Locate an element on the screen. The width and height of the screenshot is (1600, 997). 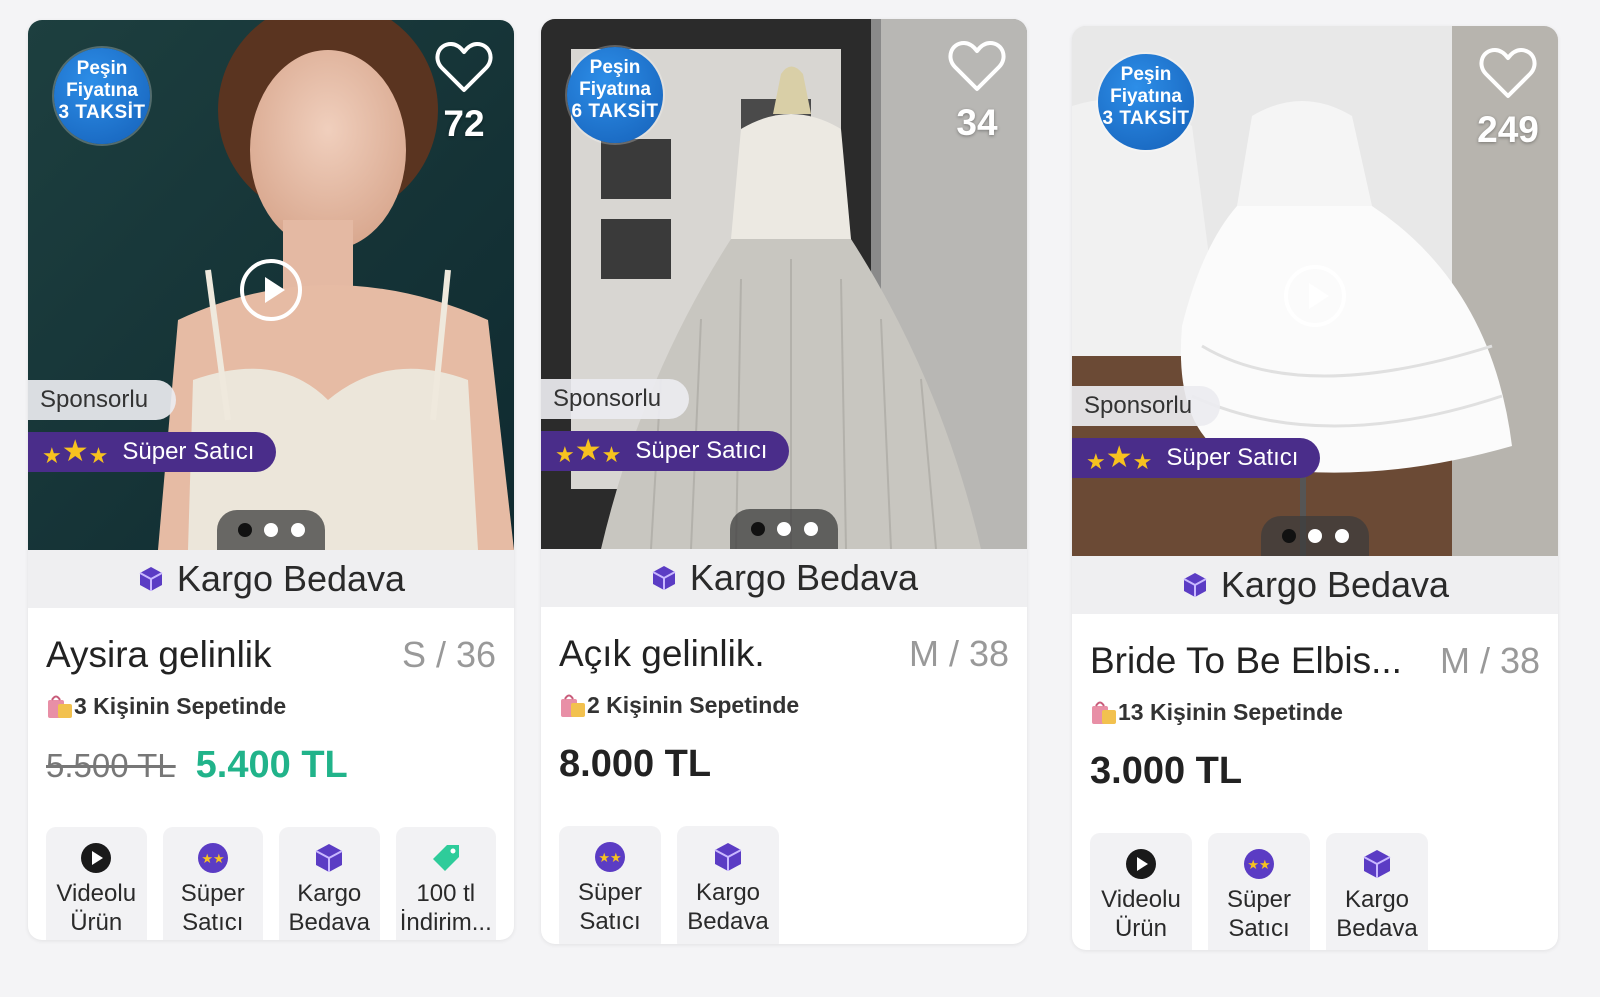
favorite-count: 34 is located at coordinates (977, 122).